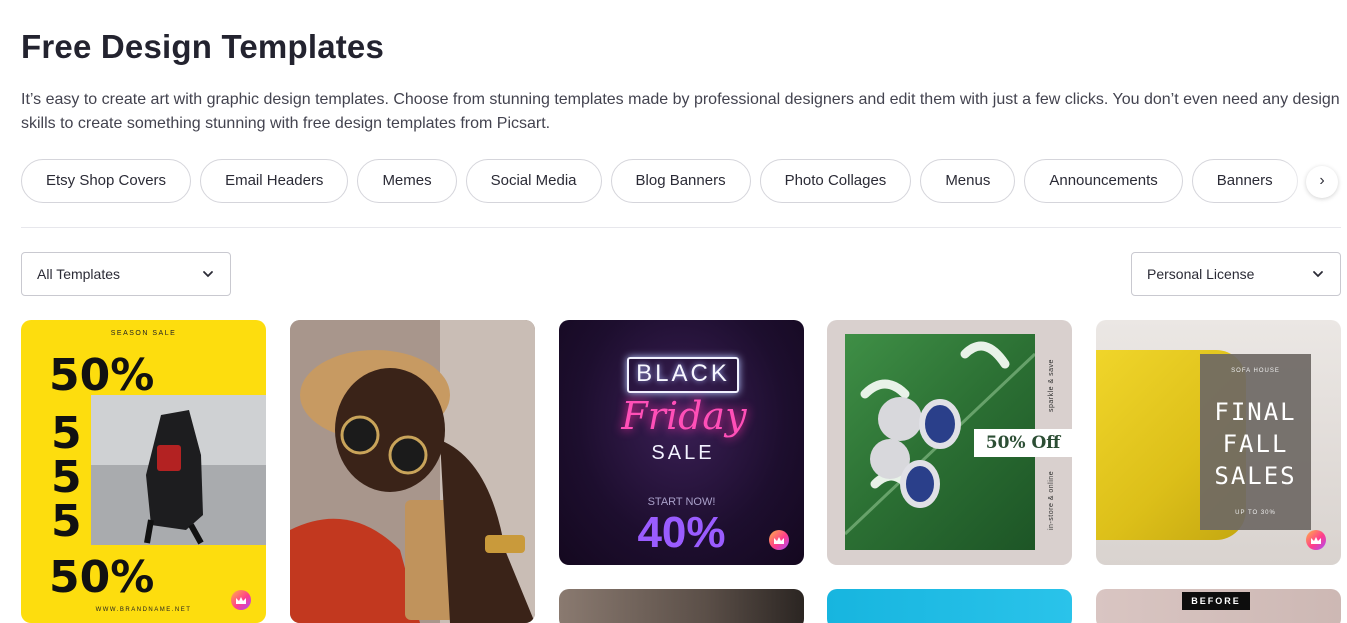 This screenshot has width=1347, height=623. What do you see at coordinates (1255, 412) in the screenshot?
I see `sofa-headline-line-1: FINAL` at bounding box center [1255, 412].